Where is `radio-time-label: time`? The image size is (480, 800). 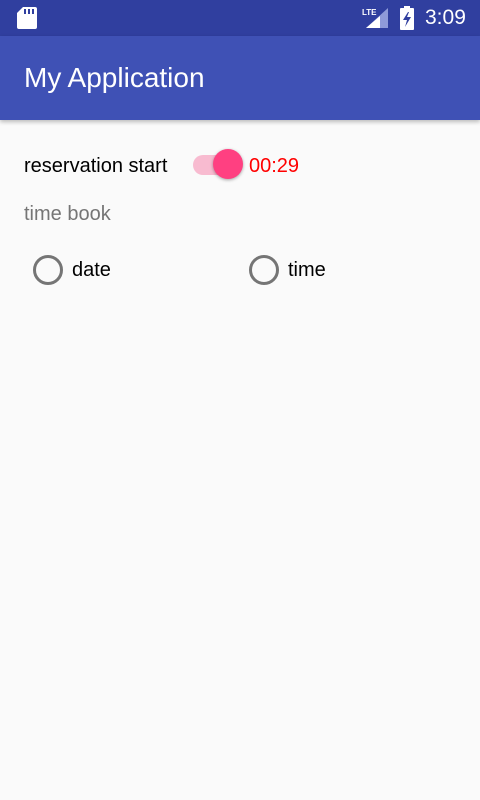
radio-time-label: time is located at coordinates (307, 270).